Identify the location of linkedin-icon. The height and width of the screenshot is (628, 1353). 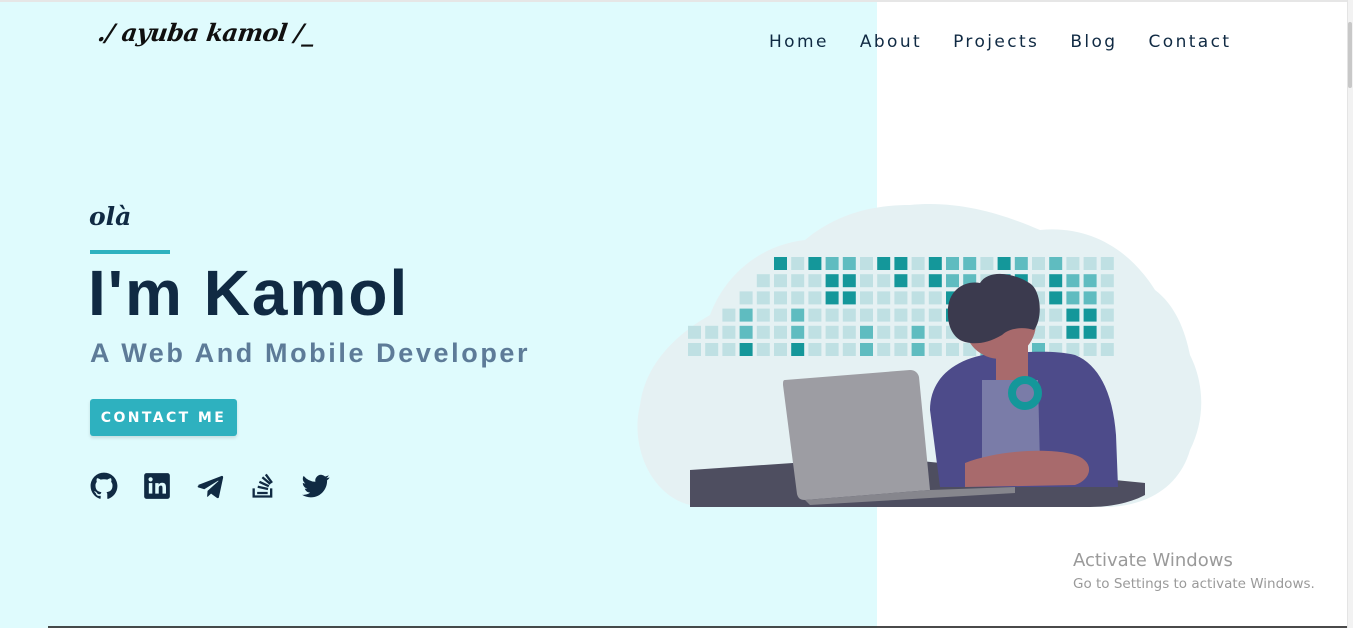
(157, 486).